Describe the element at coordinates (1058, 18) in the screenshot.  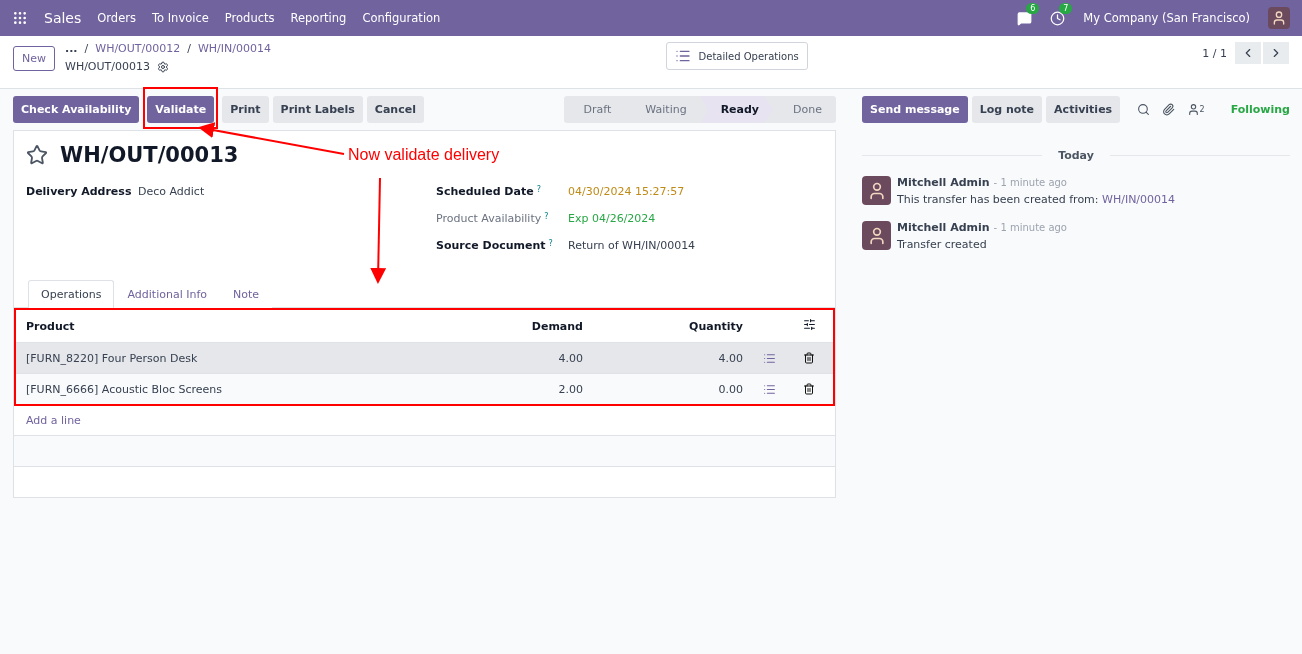
I see `clock-icon` at that location.